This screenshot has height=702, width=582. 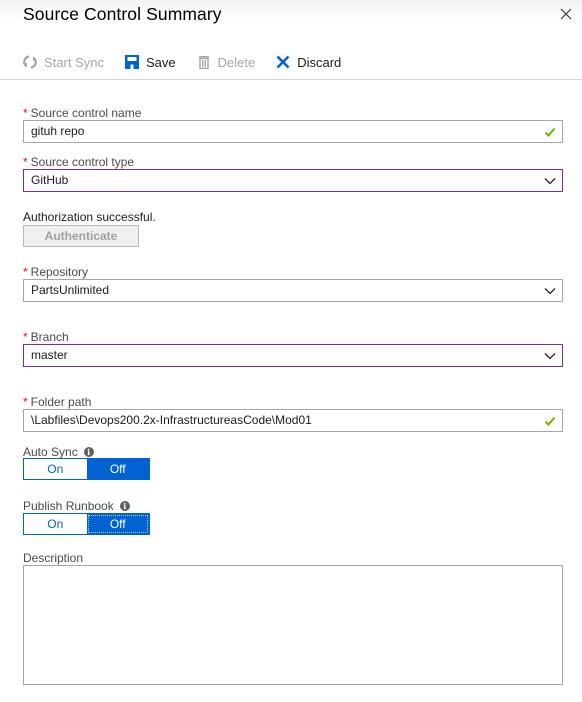 I want to click on auto-sync-label: Auto Sync i, so click(x=58, y=452).